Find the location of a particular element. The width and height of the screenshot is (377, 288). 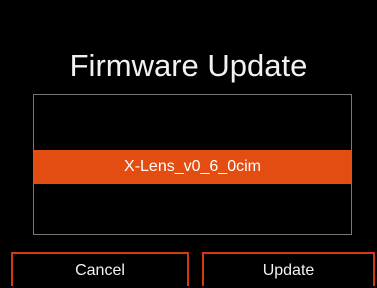

firmware-file-item: X-Lens_v0_6_0cim is located at coordinates (192, 167).